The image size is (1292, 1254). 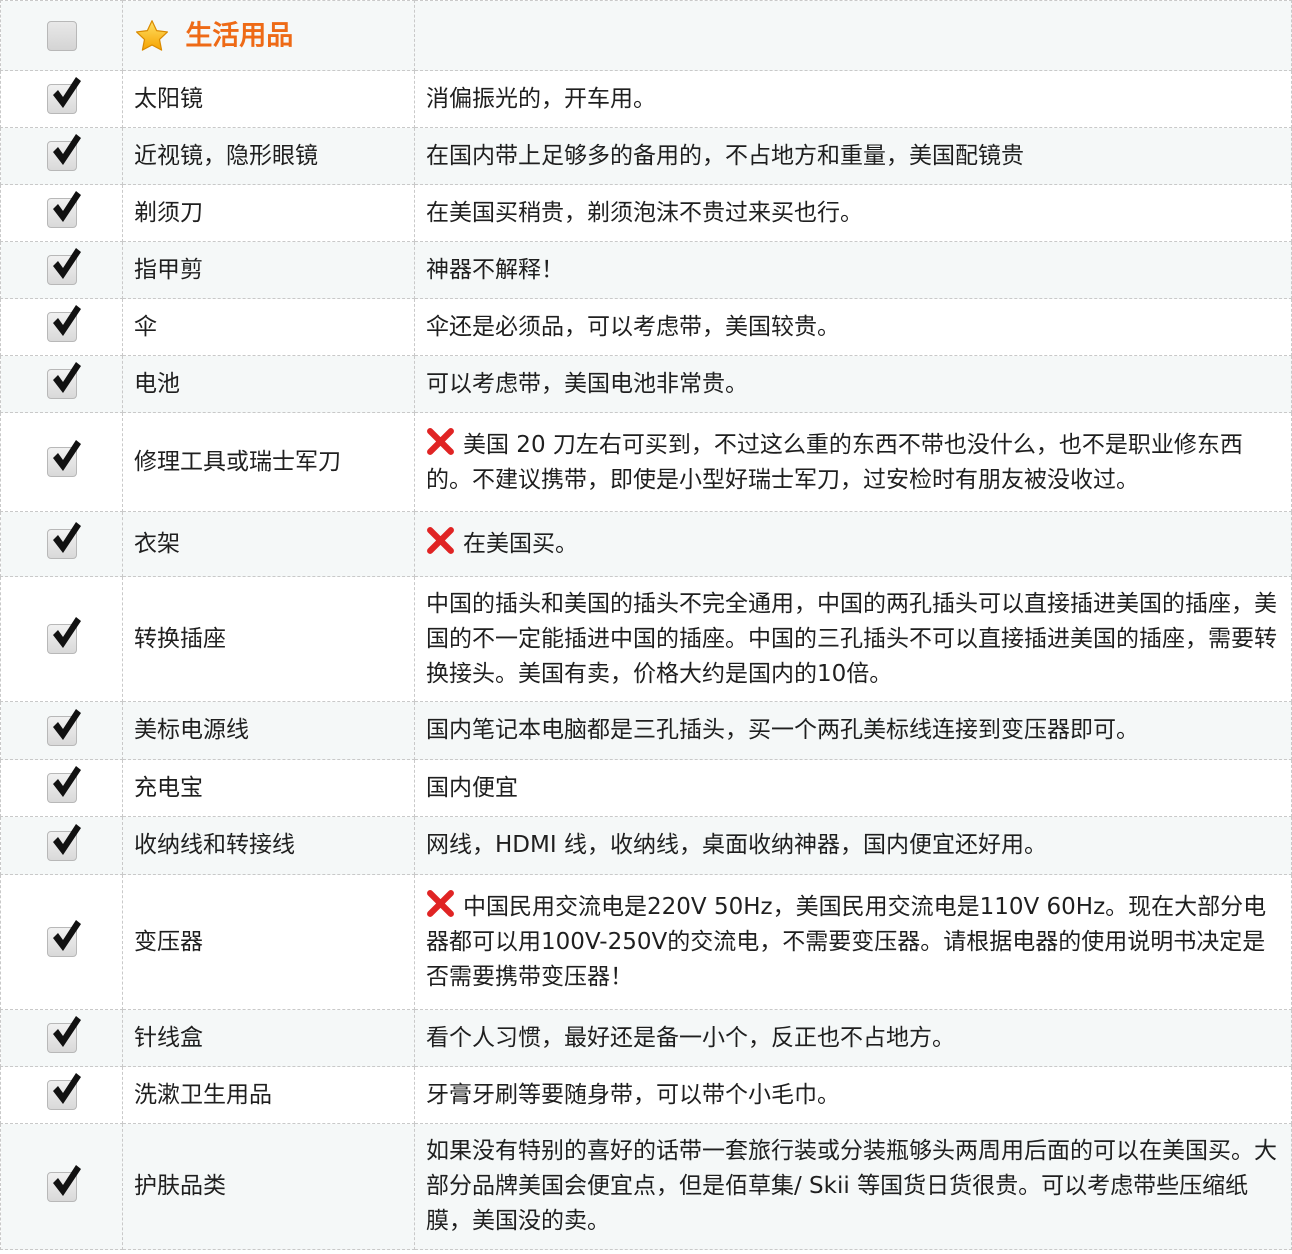 I want to click on checklist-row: 美标电源线 国内笔记本电脑都是三孔插头，买一个两孔美标线连接到变压器即可。, so click(x=646, y=730).